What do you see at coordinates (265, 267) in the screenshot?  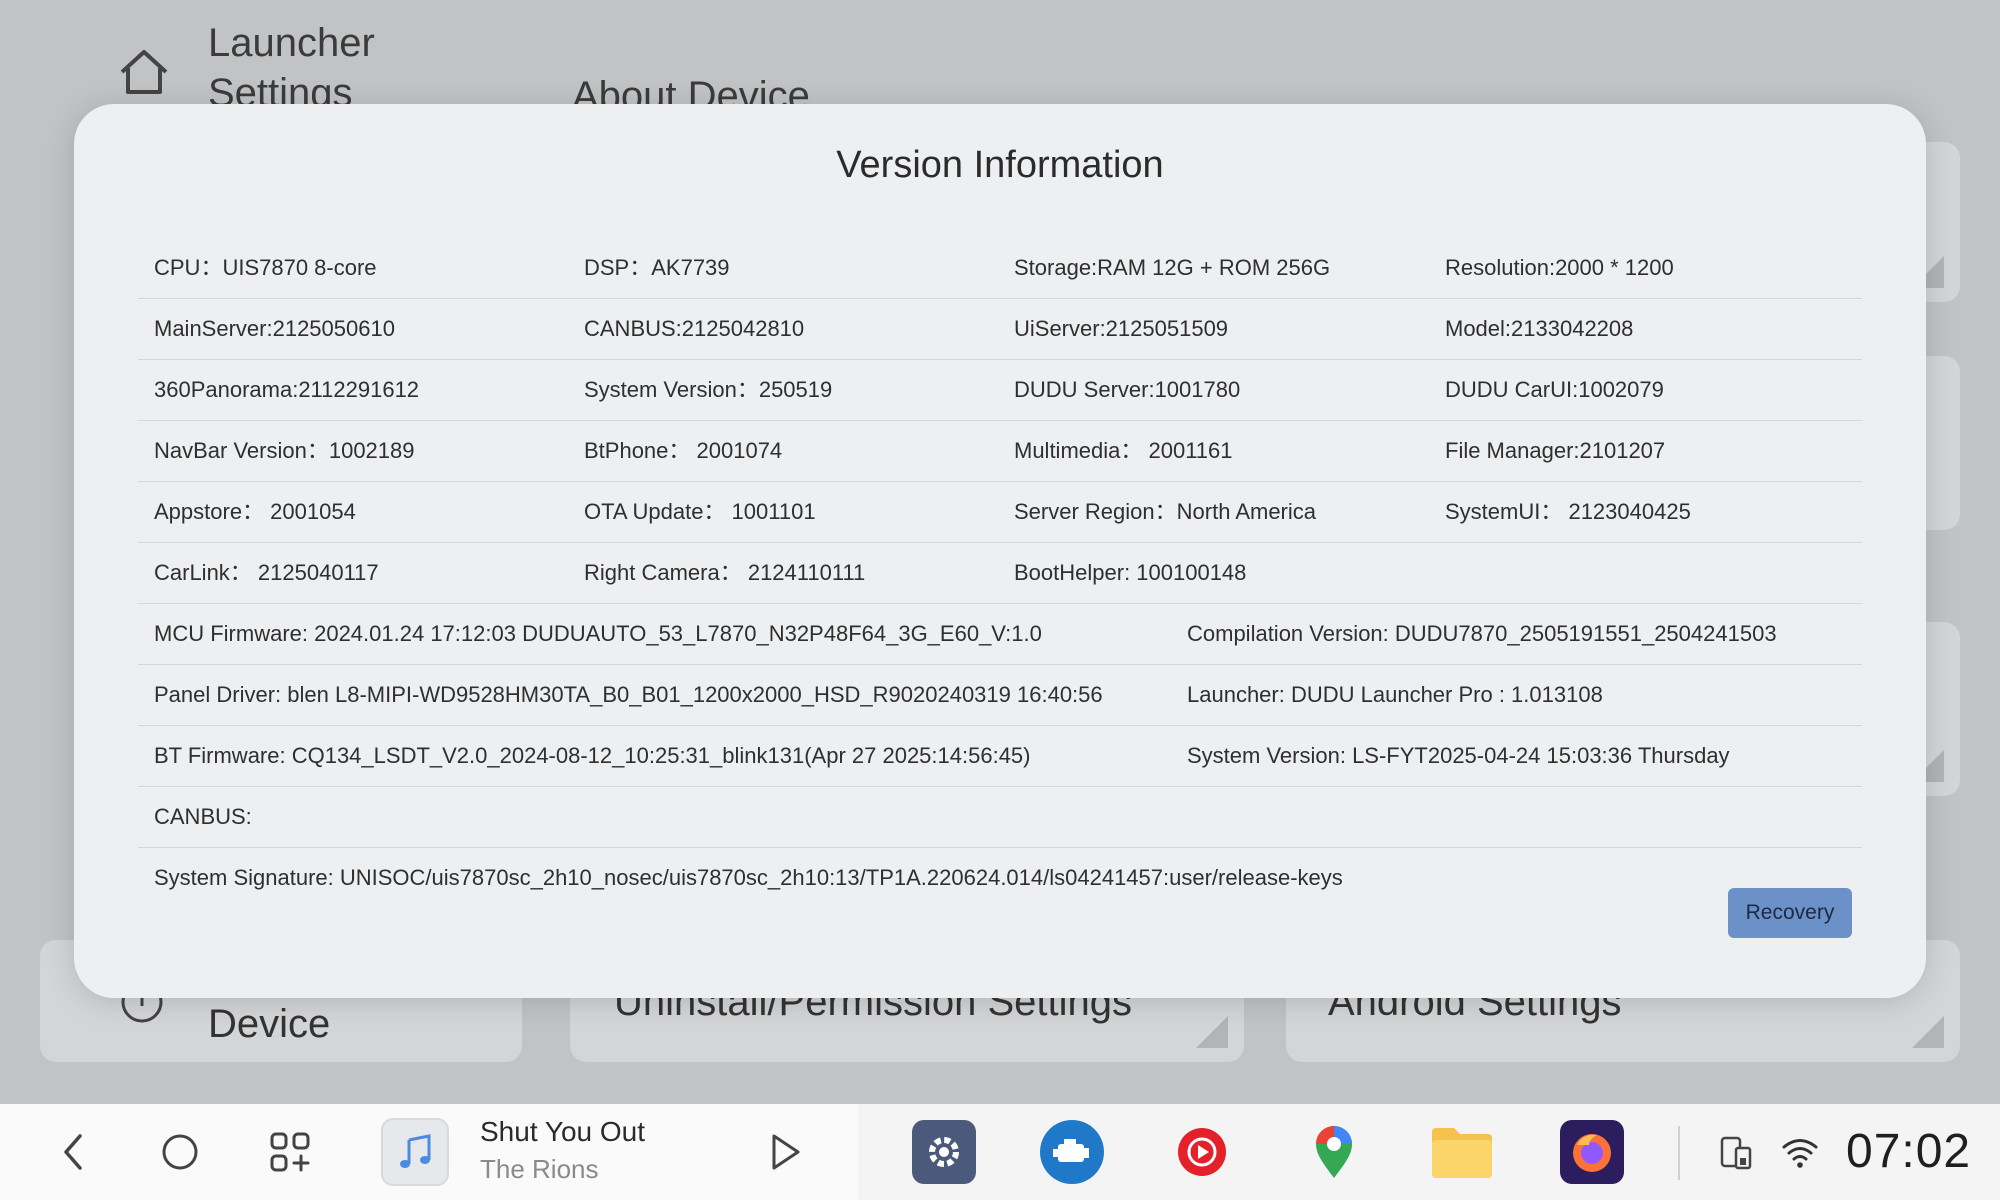 I see `info-cpu: CPU：UIS7870 8-core` at bounding box center [265, 267].